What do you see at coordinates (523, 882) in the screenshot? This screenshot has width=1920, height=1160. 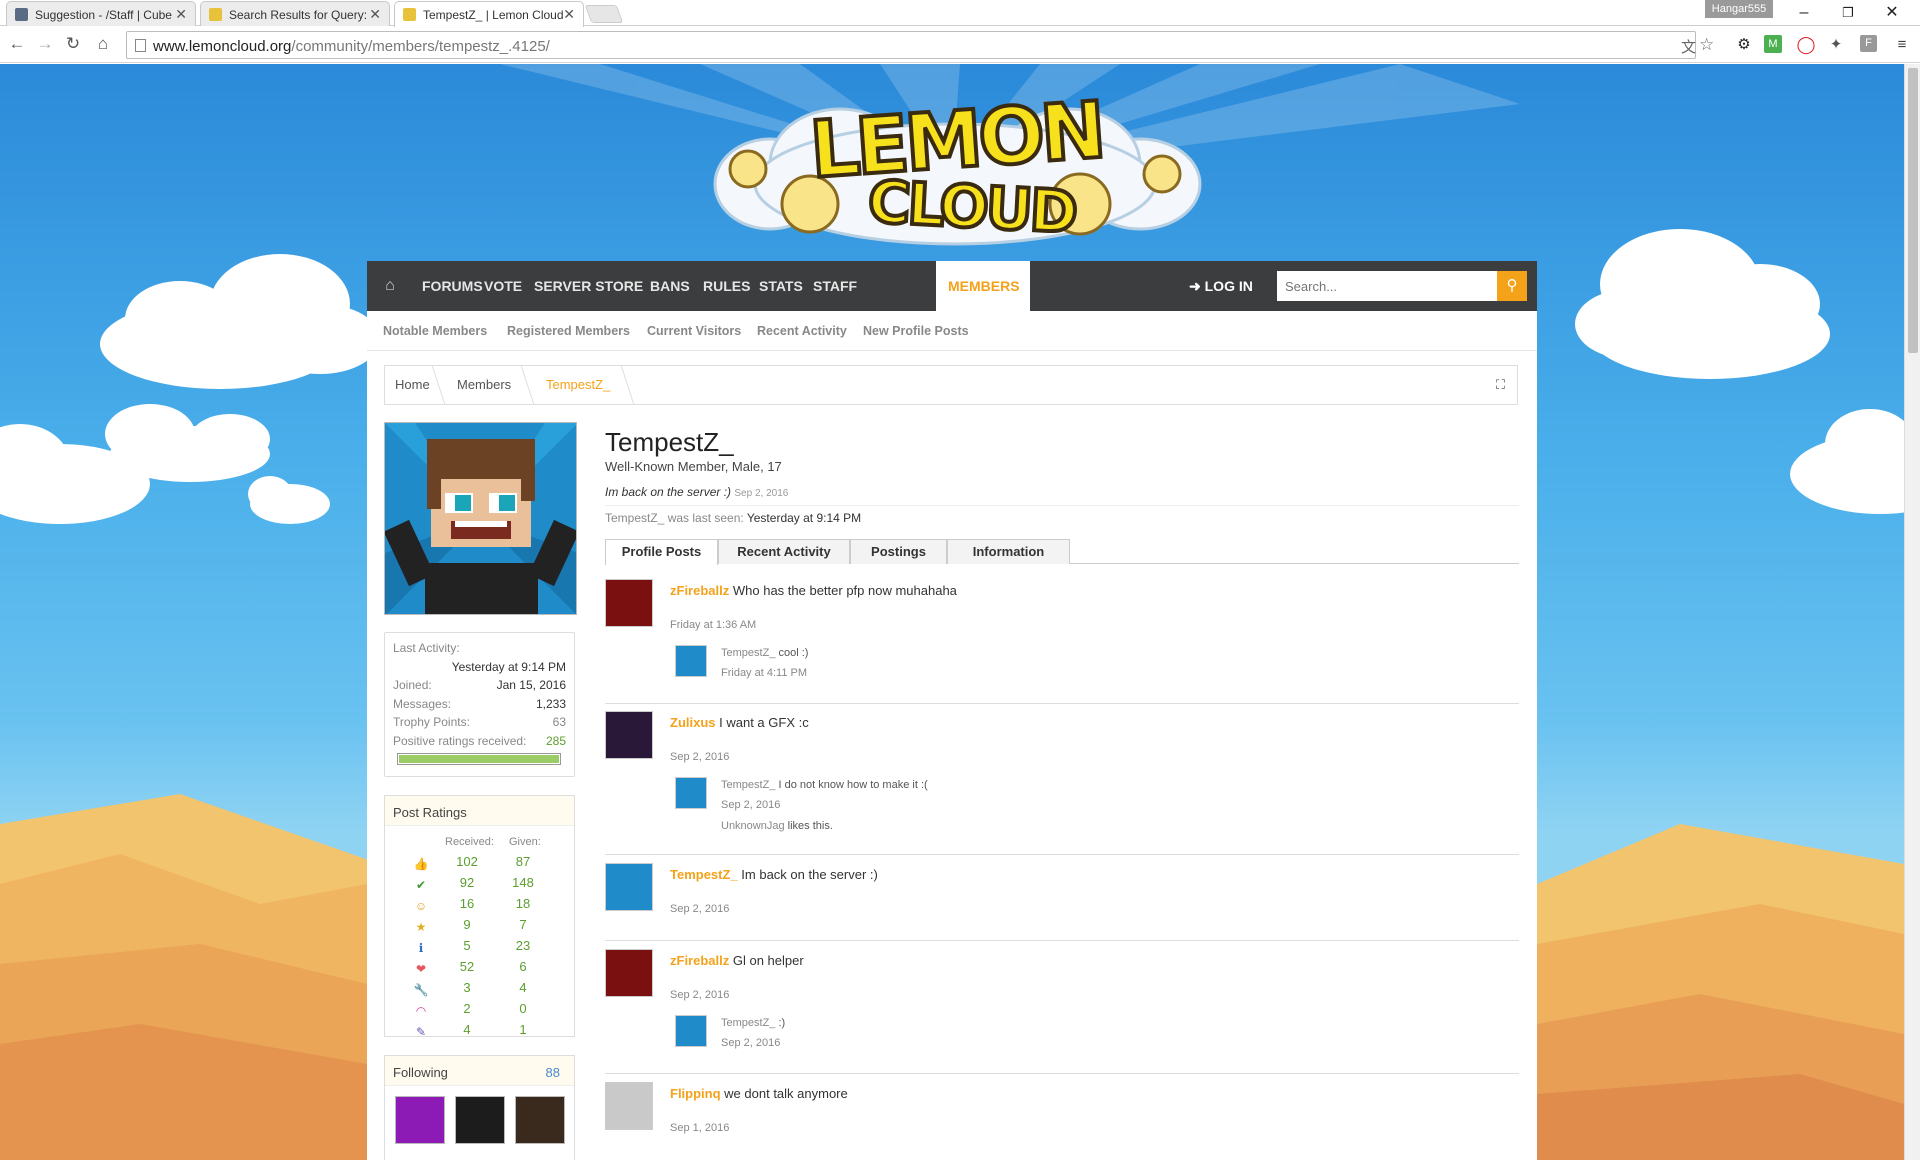 I see `rating-given-count: 148` at bounding box center [523, 882].